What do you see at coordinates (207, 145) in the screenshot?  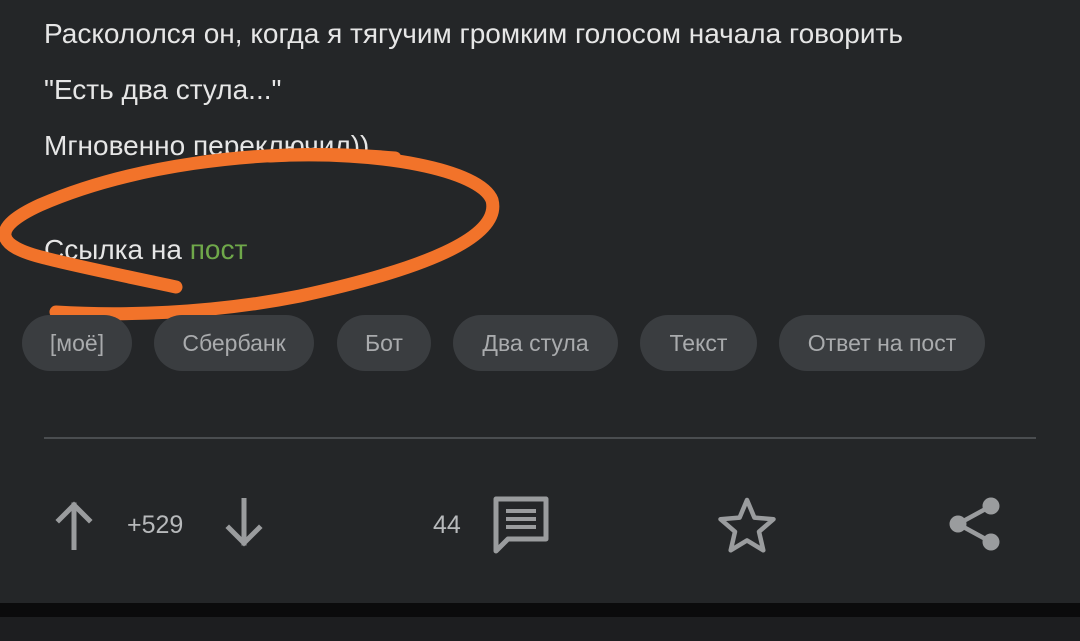 I see `post-text-line: Мгновенно переключил))` at bounding box center [207, 145].